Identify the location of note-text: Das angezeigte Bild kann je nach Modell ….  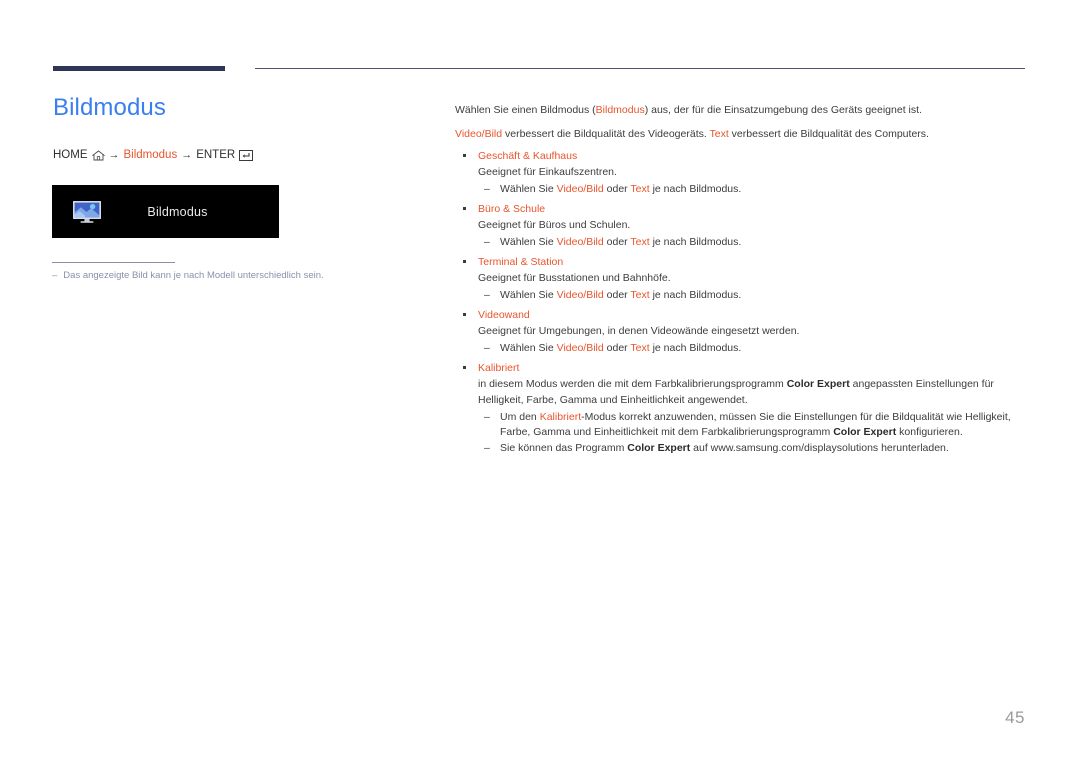
(193, 275).